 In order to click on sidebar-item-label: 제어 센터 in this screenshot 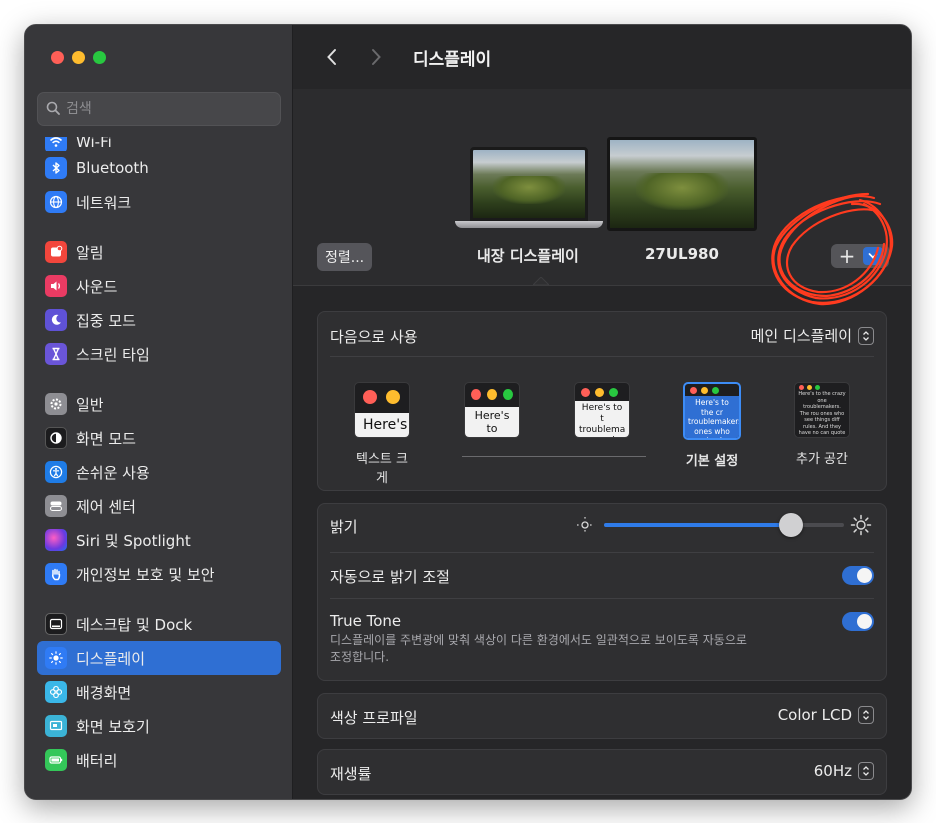, I will do `click(106, 506)`.